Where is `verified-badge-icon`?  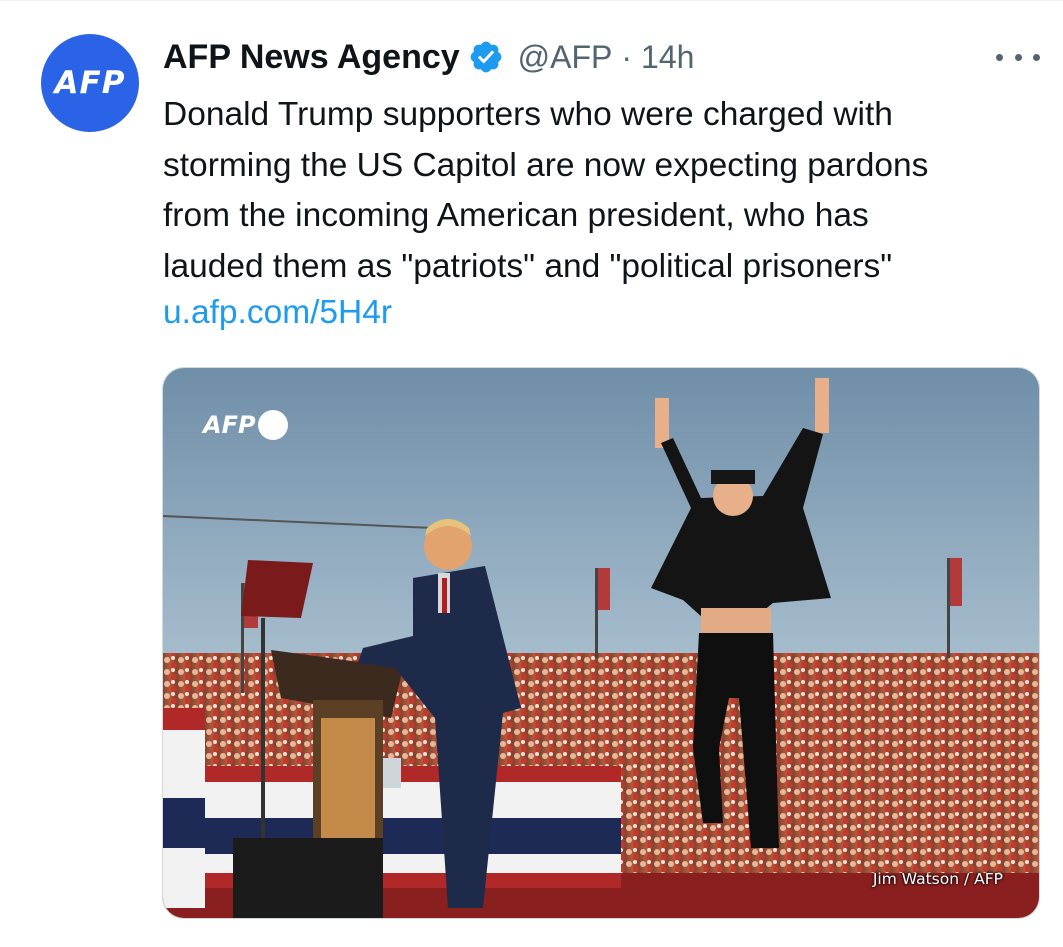 verified-badge-icon is located at coordinates (486, 57).